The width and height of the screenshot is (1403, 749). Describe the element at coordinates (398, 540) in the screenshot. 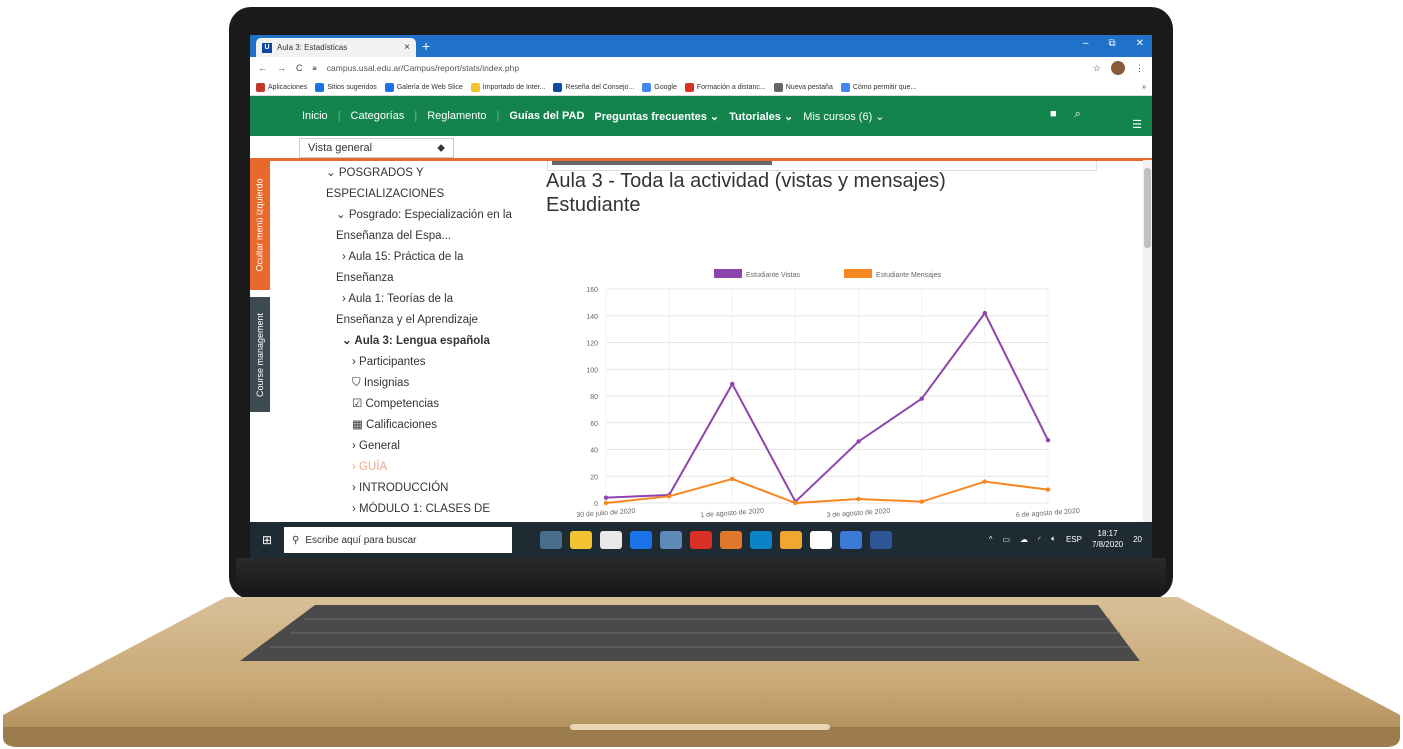

I see `taskbar-search: ⚲ Escribe aquí para buscar` at that location.